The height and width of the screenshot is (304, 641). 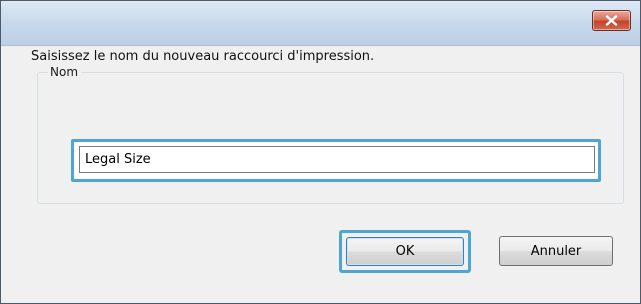 What do you see at coordinates (65, 72) in the screenshot?
I see `group-legend: Nom` at bounding box center [65, 72].